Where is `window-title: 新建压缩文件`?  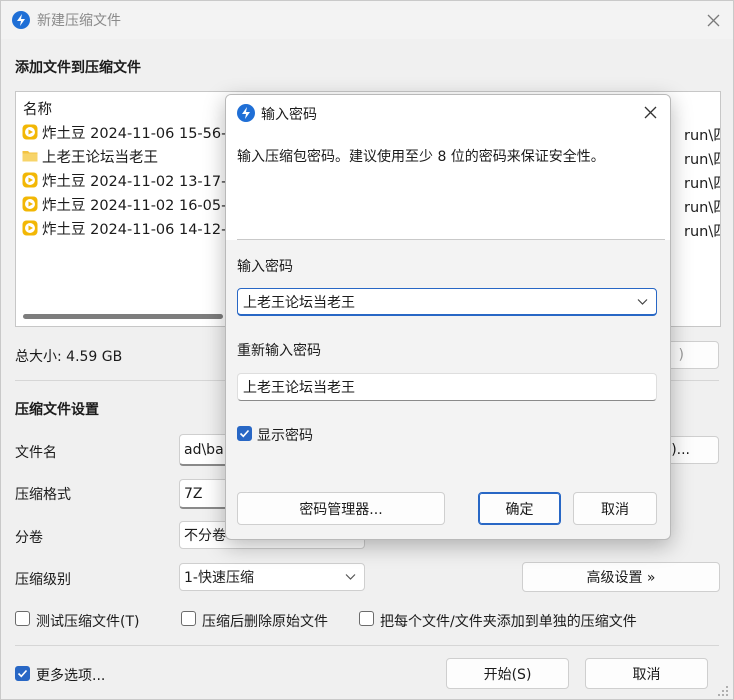 window-title: 新建压缩文件 is located at coordinates (79, 21).